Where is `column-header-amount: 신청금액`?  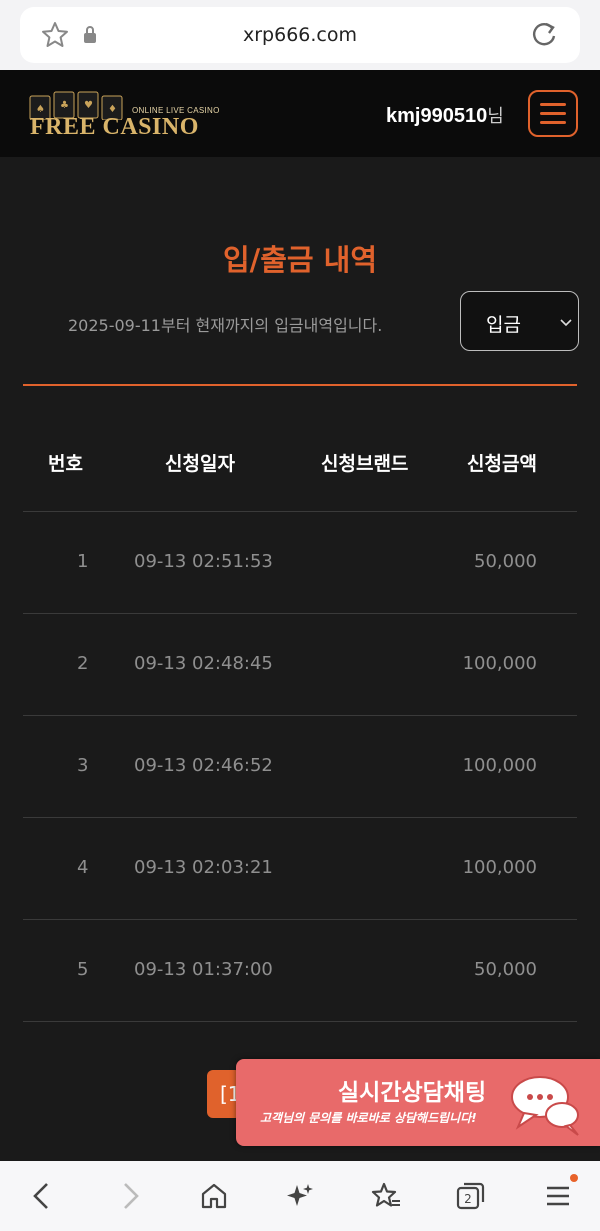 column-header-amount: 신청금액 is located at coordinates (502, 464).